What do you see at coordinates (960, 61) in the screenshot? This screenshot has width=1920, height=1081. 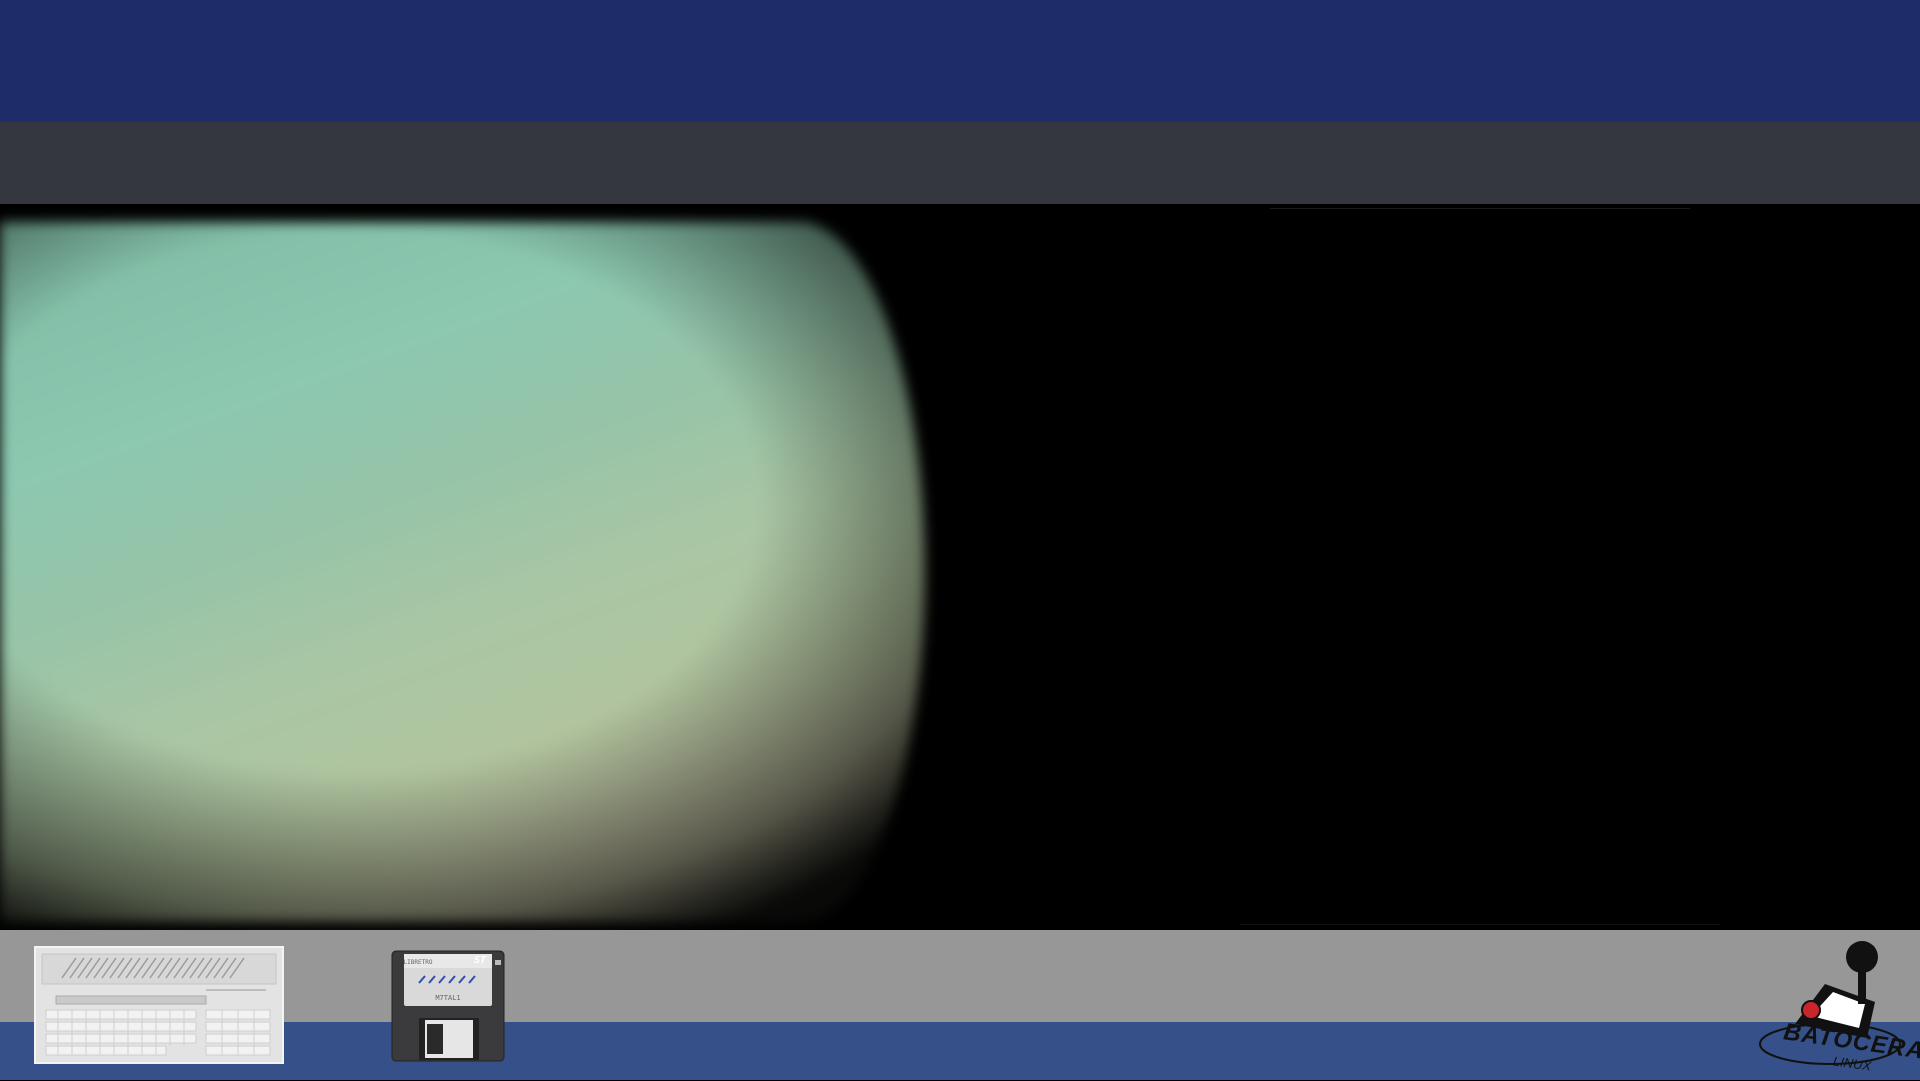 I see `top-banner` at bounding box center [960, 61].